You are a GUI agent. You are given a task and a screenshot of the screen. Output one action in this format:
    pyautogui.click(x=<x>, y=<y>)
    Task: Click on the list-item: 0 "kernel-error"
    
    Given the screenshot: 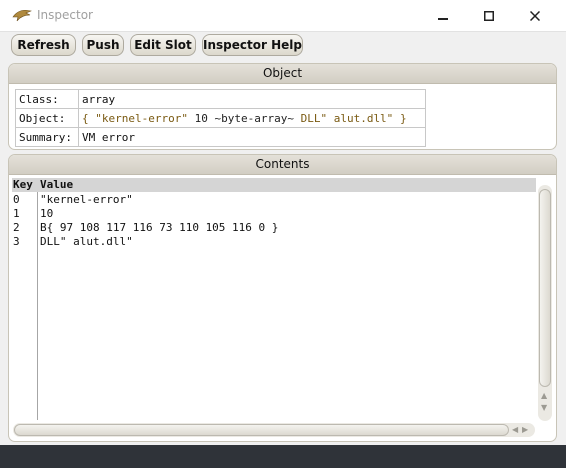 What is the action you would take?
    pyautogui.click(x=274, y=200)
    